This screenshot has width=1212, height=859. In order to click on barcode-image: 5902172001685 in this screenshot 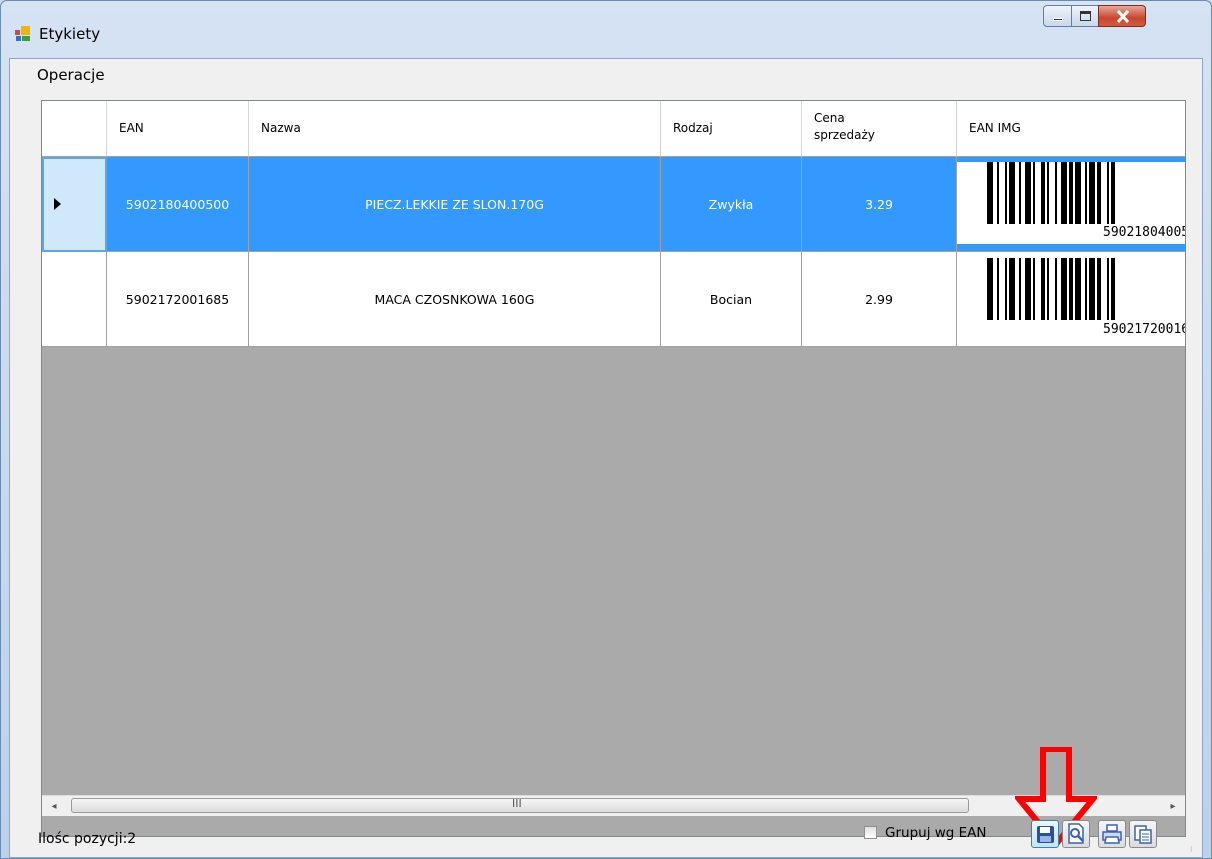, I will do `click(1071, 299)`.